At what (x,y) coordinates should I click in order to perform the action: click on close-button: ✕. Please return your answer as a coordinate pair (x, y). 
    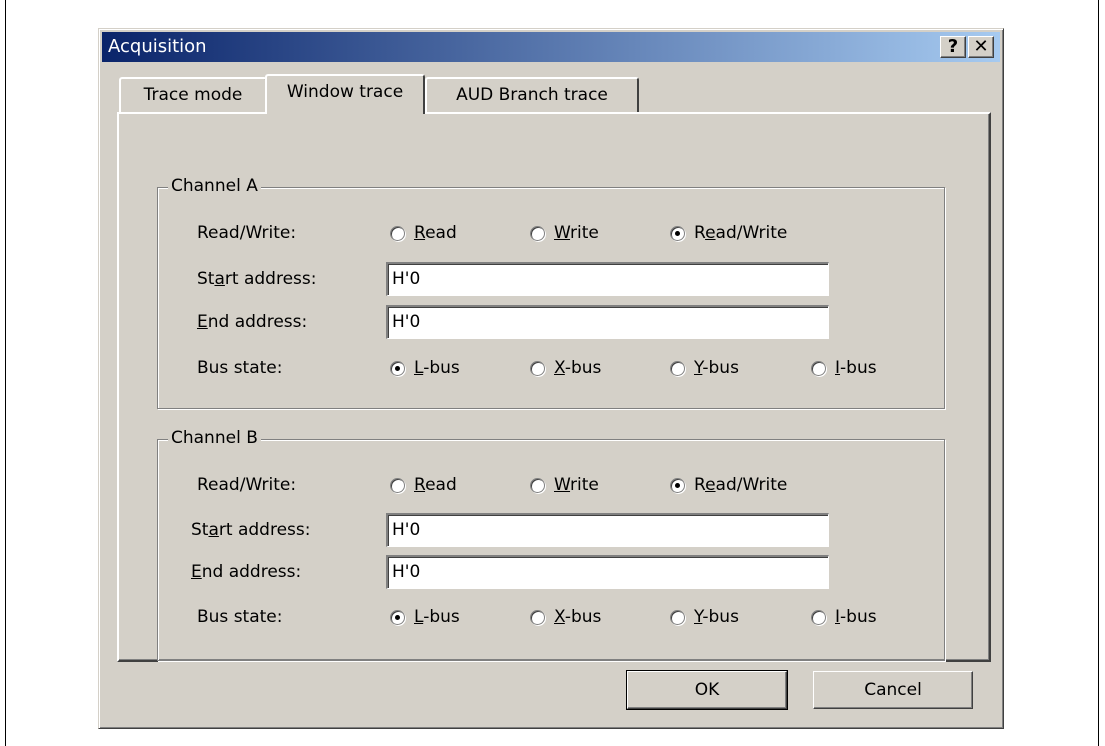
    Looking at the image, I should click on (981, 47).